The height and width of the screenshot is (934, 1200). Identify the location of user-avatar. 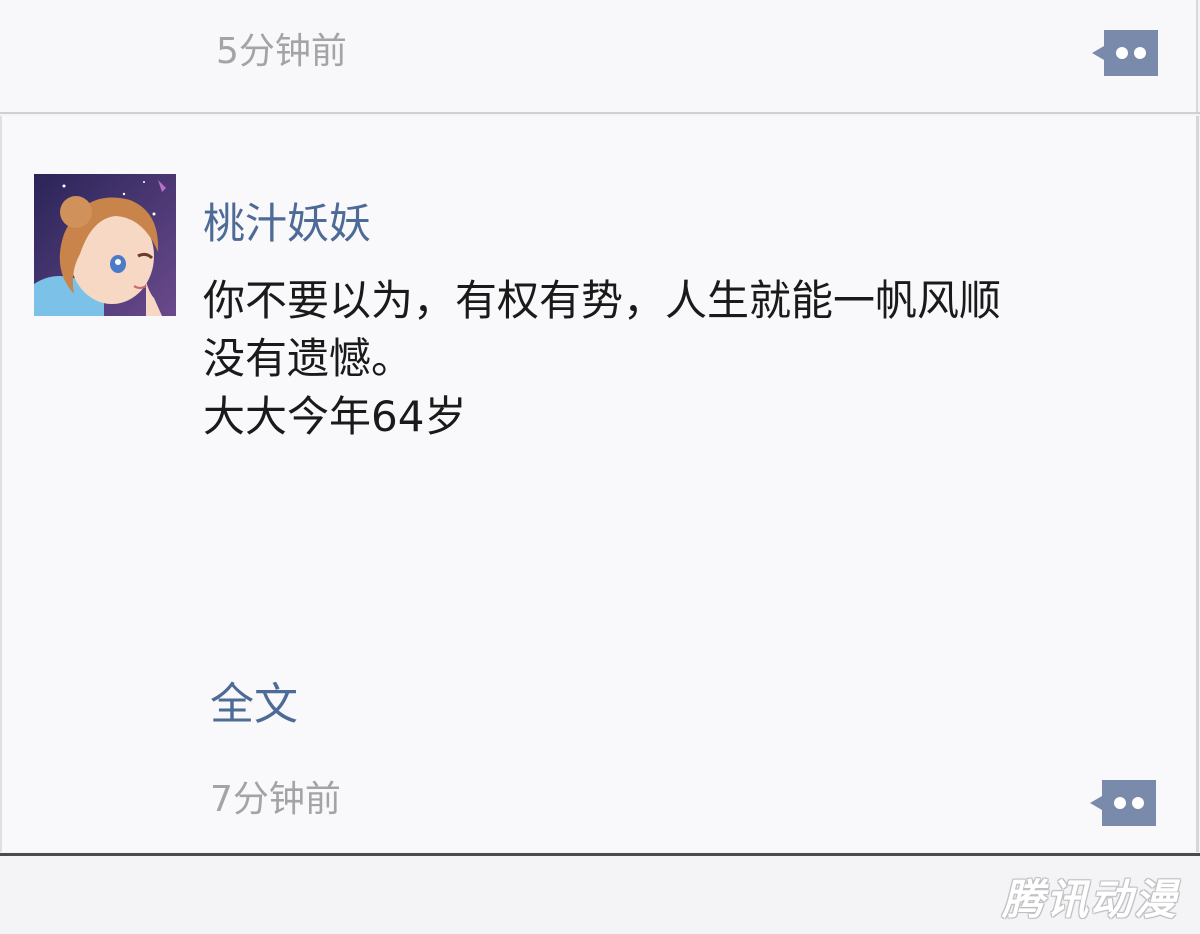
(105, 245).